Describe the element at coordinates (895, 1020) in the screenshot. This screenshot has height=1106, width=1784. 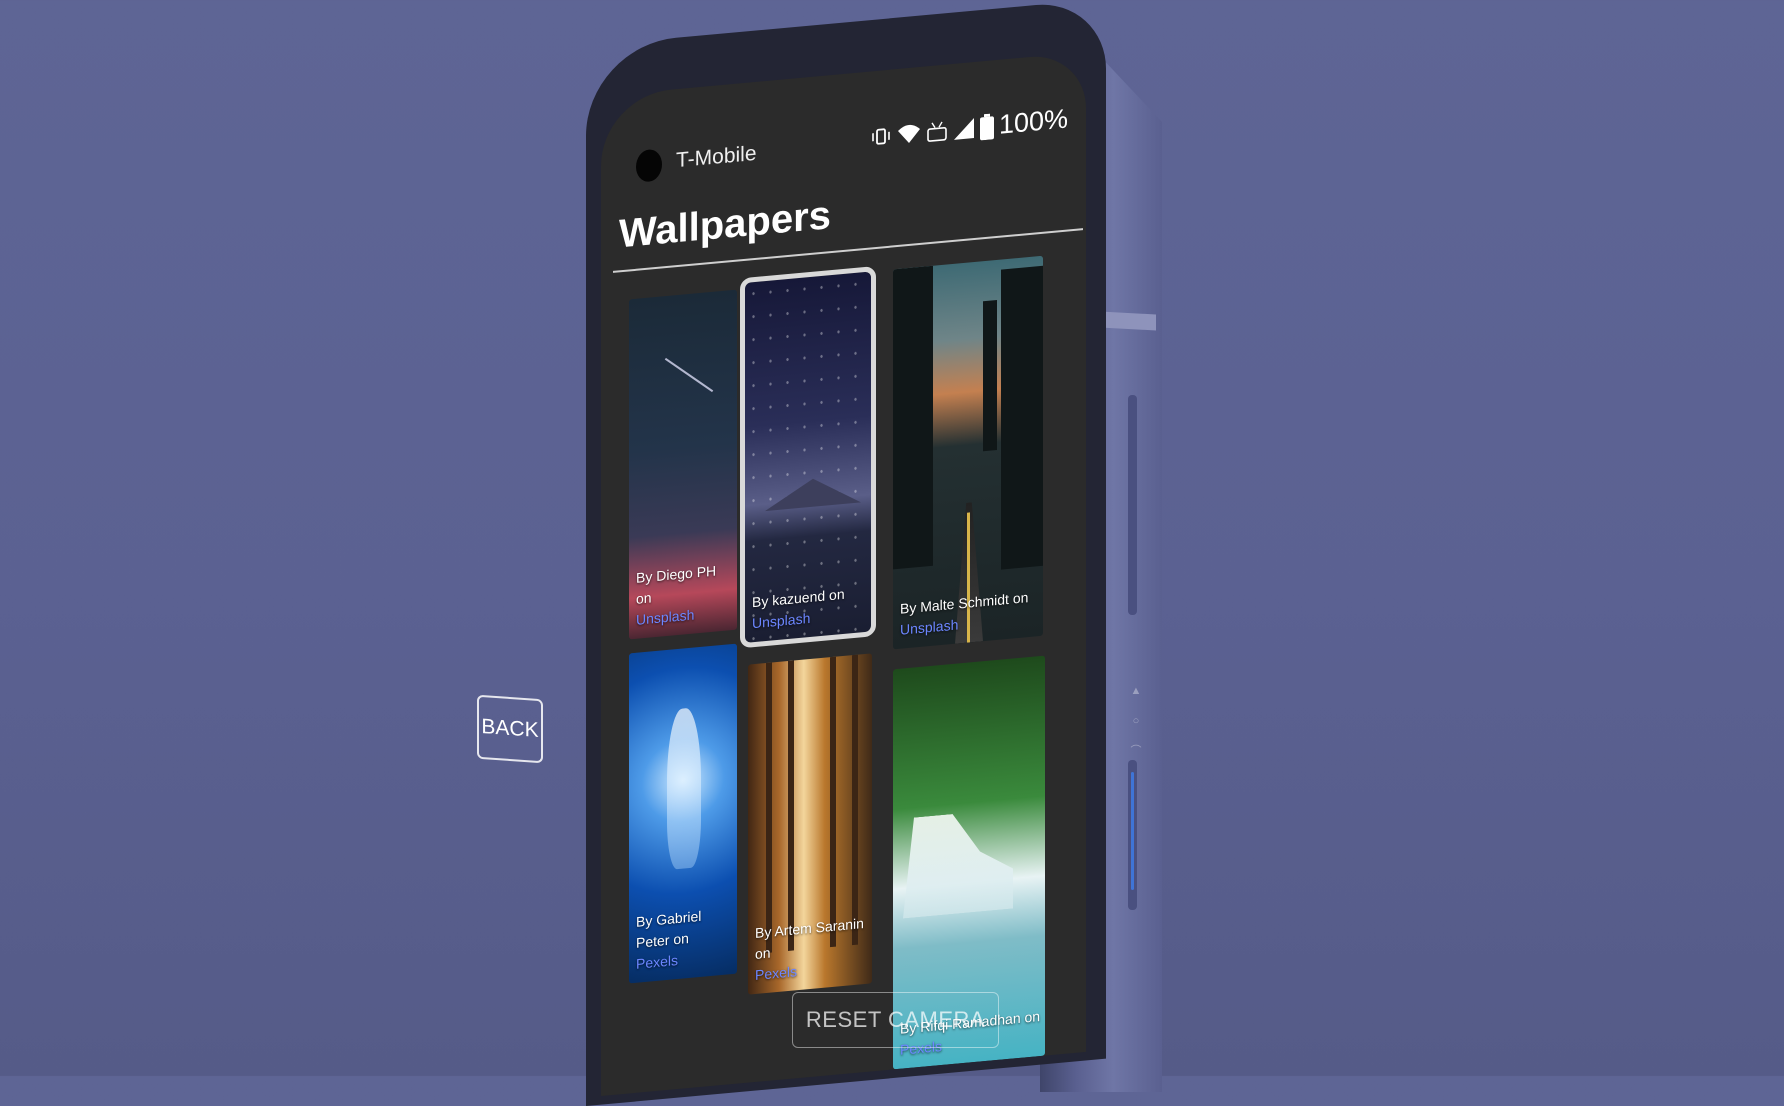
I see `reset-camera-button: RESET CAMERA` at that location.